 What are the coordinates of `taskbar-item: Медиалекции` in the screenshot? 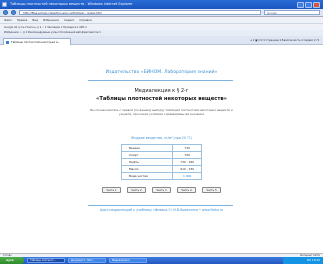 It's located at (128, 260).